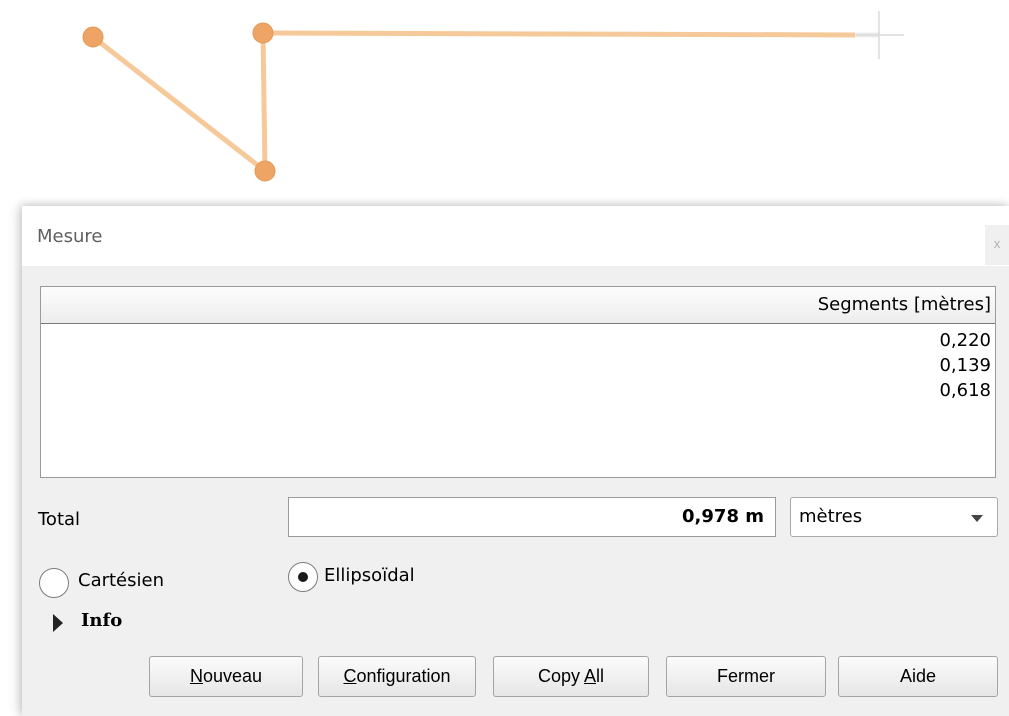 This screenshot has height=716, width=1009. What do you see at coordinates (894, 517) in the screenshot?
I see `units-dropdown: mètres` at bounding box center [894, 517].